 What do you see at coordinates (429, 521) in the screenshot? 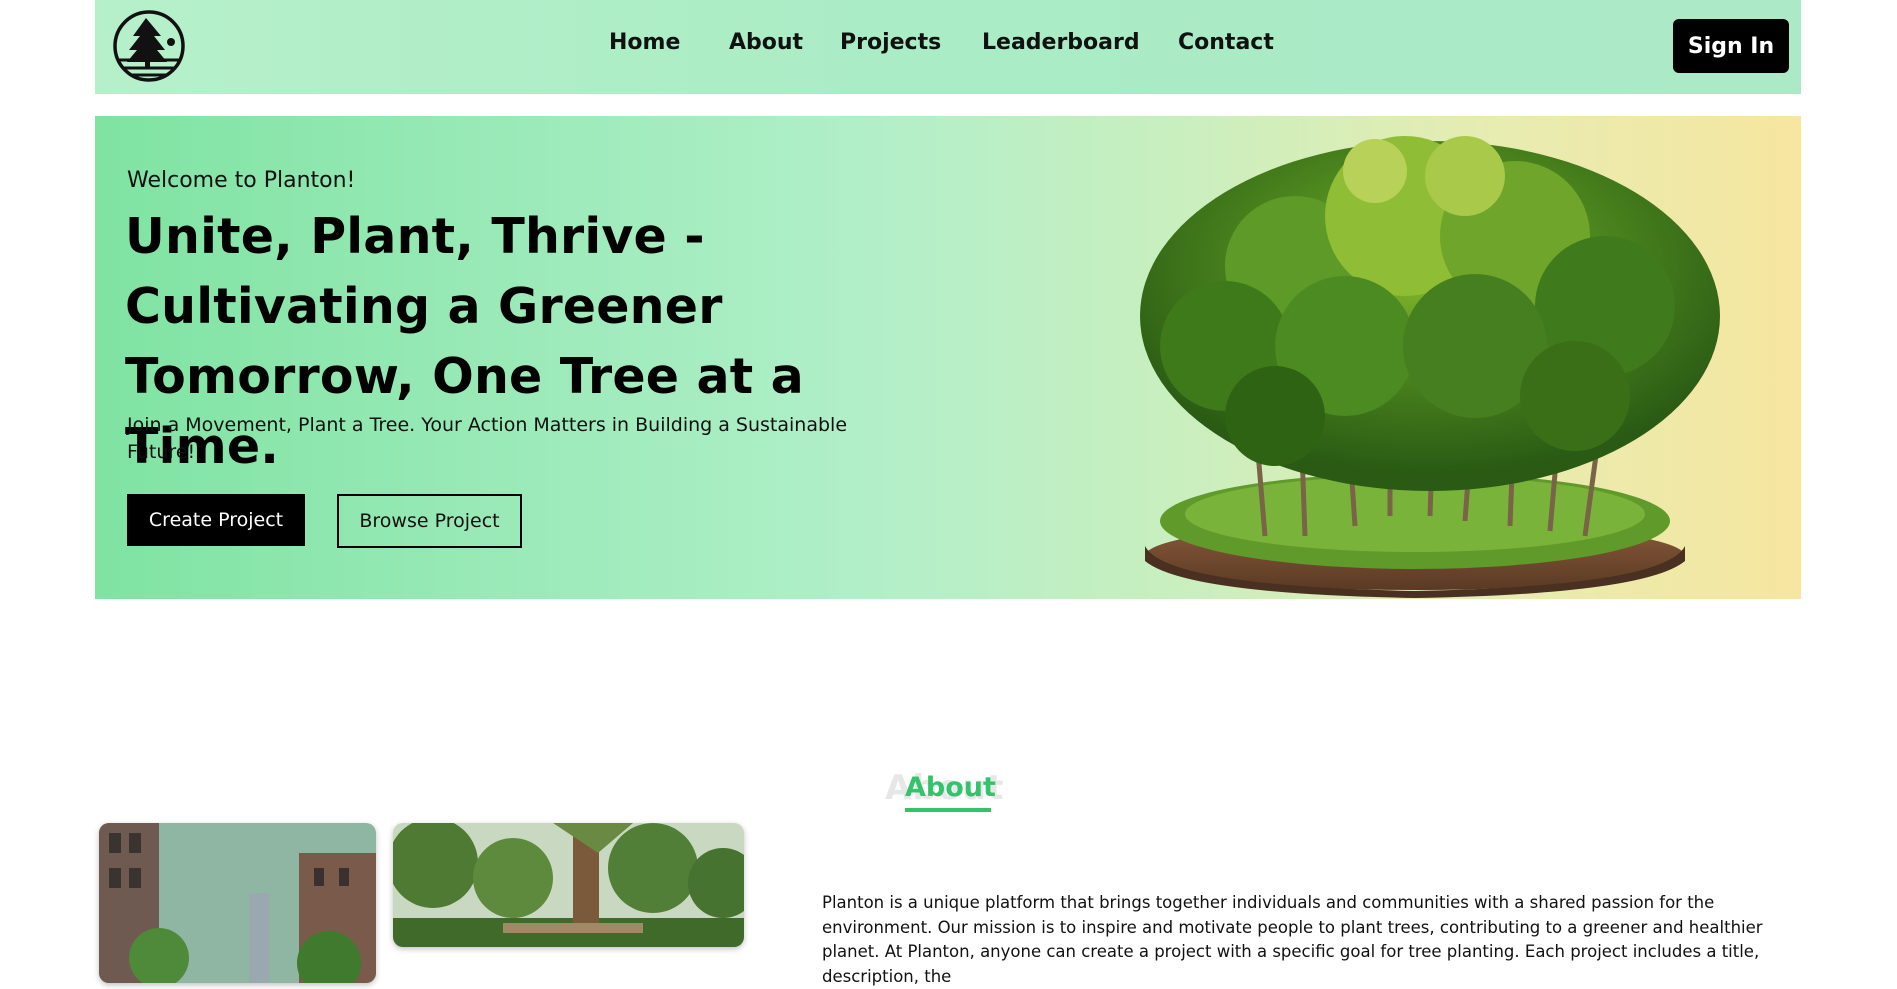
I see `browse-project-button: Browse Project` at bounding box center [429, 521].